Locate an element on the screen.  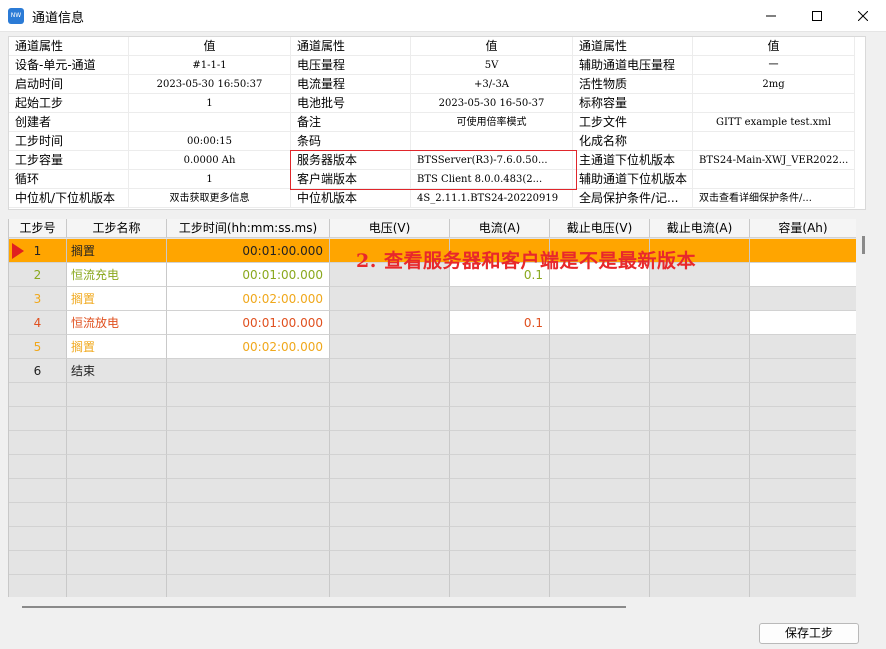
step-row: 6 结束 is located at coordinates (432, 371).